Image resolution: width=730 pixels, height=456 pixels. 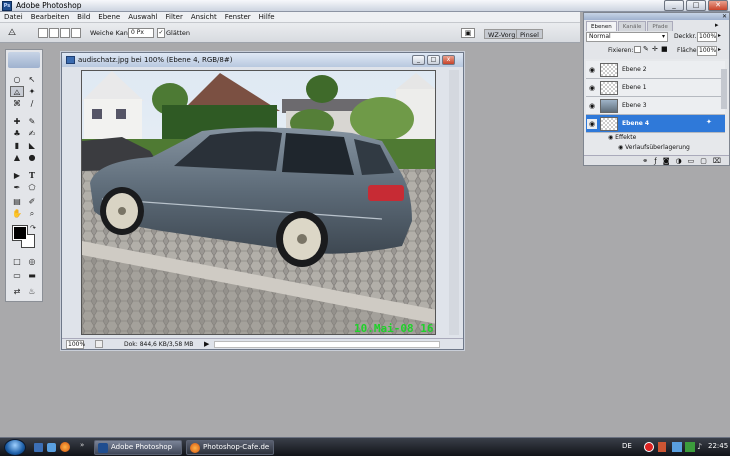 I want to click on shape-tool-icon: ⬠, so click(x=32, y=187).